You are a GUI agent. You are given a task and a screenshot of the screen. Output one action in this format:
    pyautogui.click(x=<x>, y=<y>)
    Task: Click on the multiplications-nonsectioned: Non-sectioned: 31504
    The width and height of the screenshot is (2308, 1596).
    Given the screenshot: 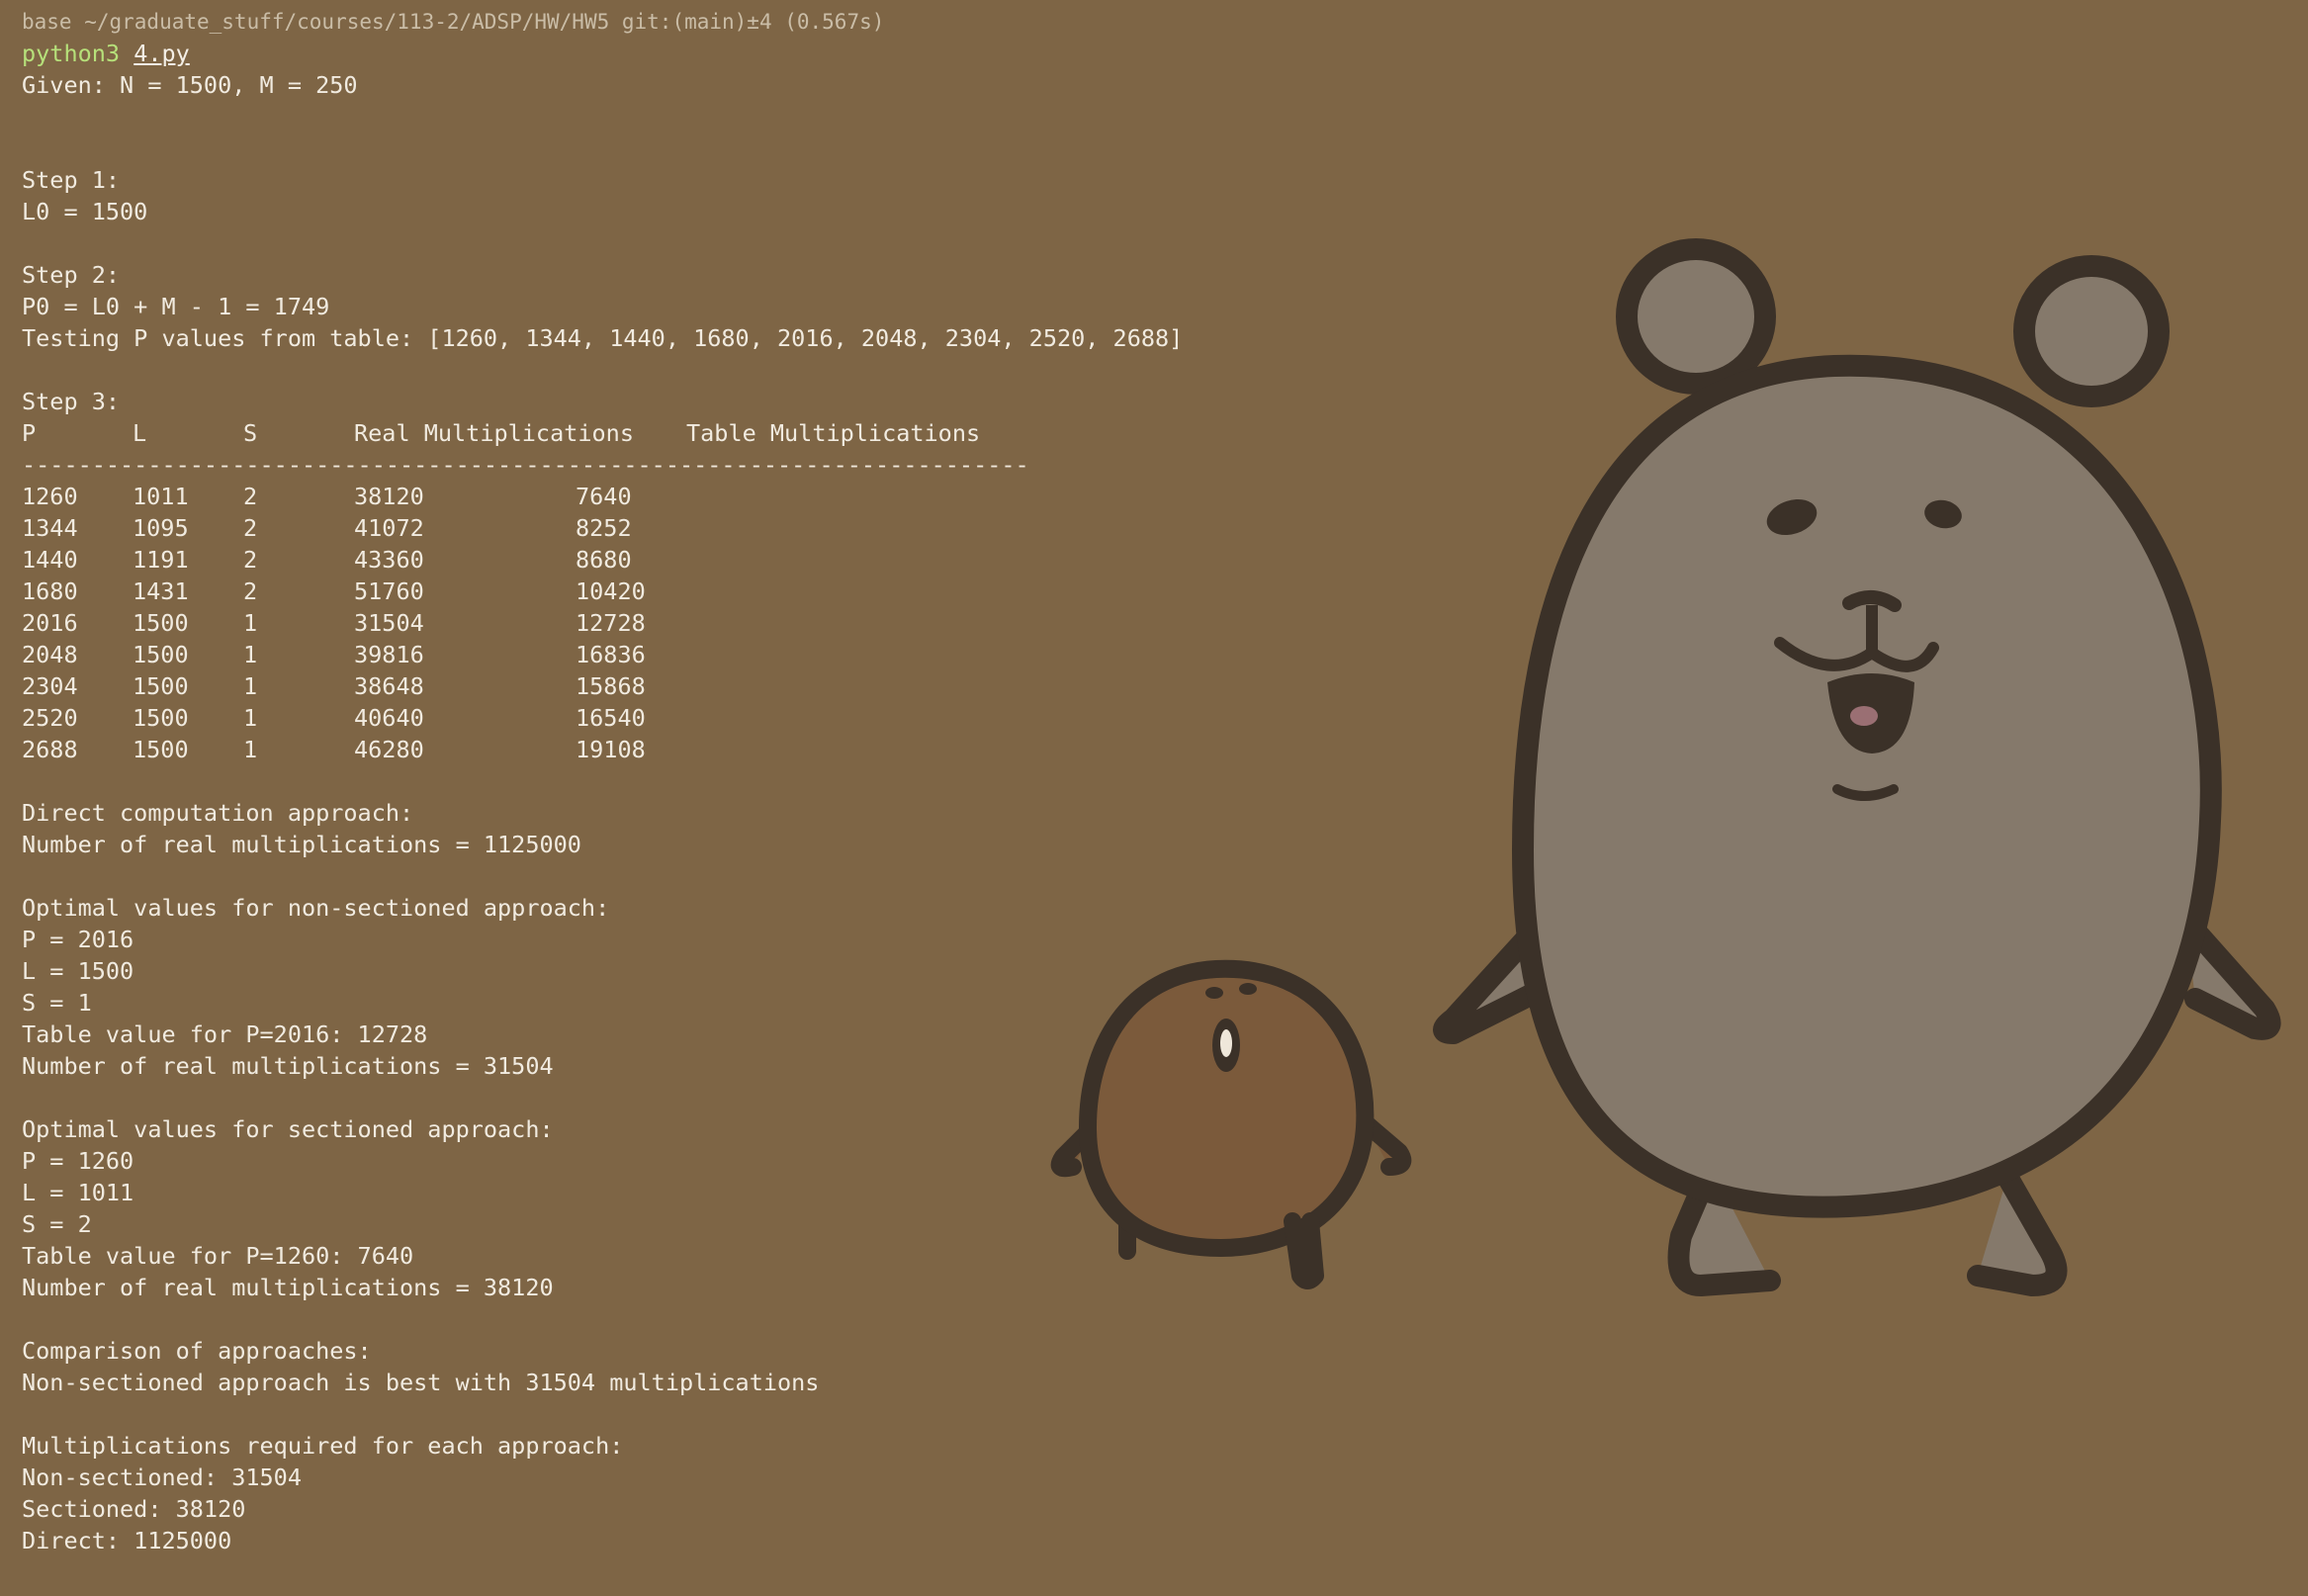 What is the action you would take?
    pyautogui.click(x=162, y=1477)
    